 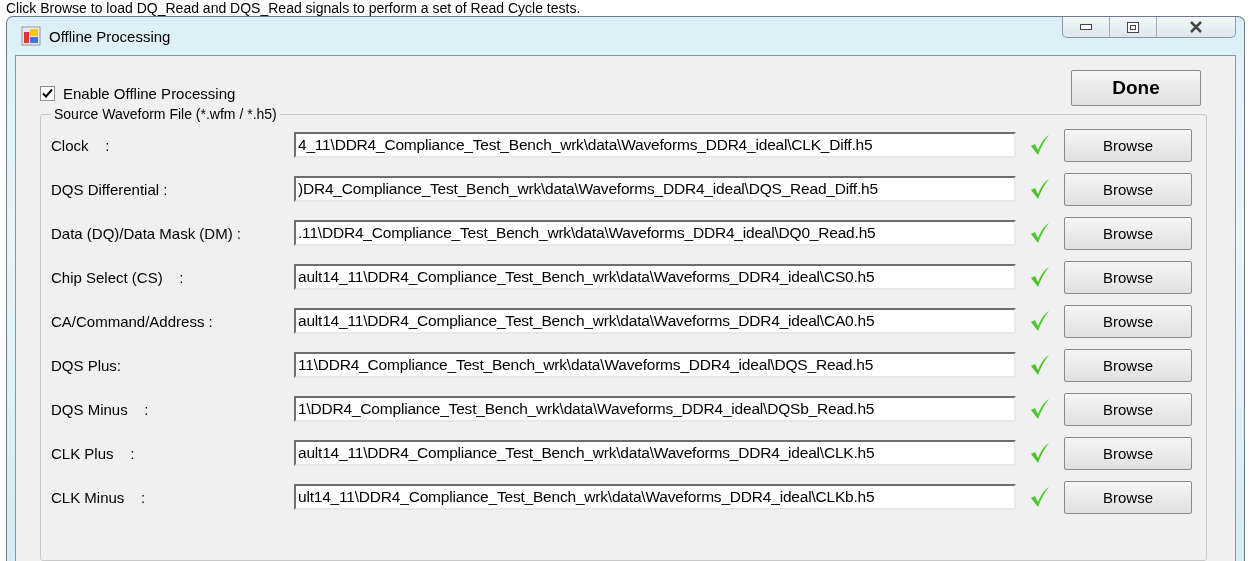 I want to click on file-path-field: 11\DDR4_Compliance_Test_Bench_wrk\data\Waveforms_DDR4_ideal\DQS_Read.h5, so click(x=655, y=365).